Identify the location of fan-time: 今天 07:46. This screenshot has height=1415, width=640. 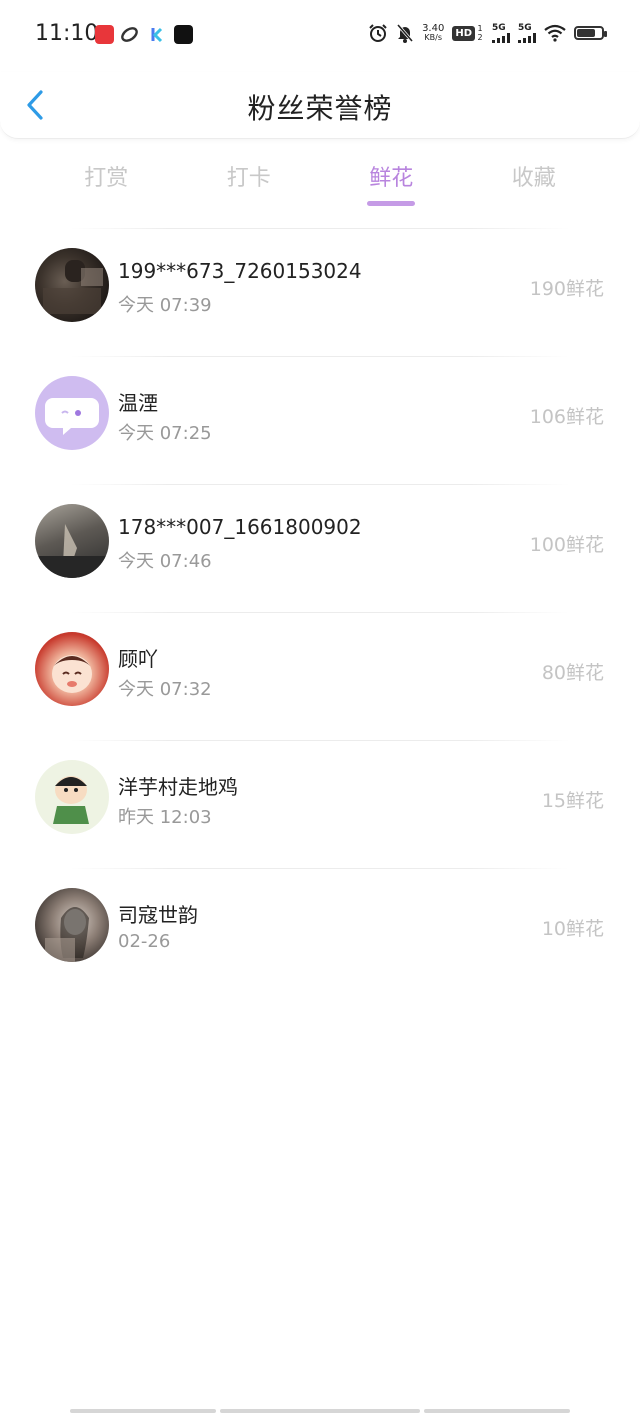
(165, 561).